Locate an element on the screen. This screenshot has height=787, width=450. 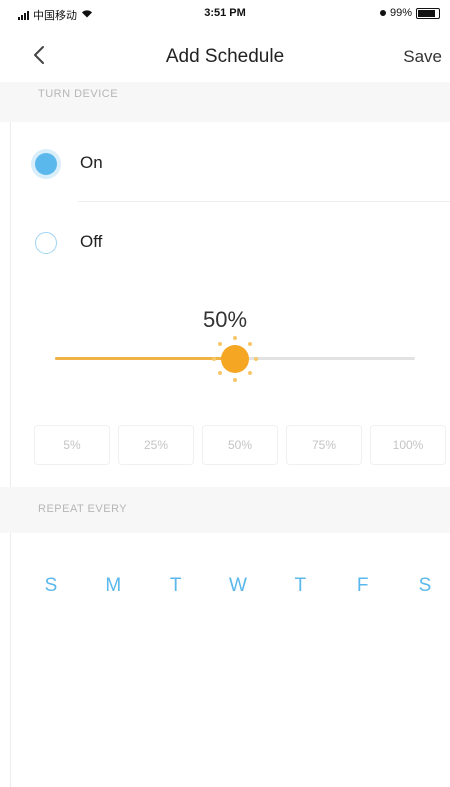
brightness-presets: 5% 25% 50% 75% 100% is located at coordinates (240, 445).